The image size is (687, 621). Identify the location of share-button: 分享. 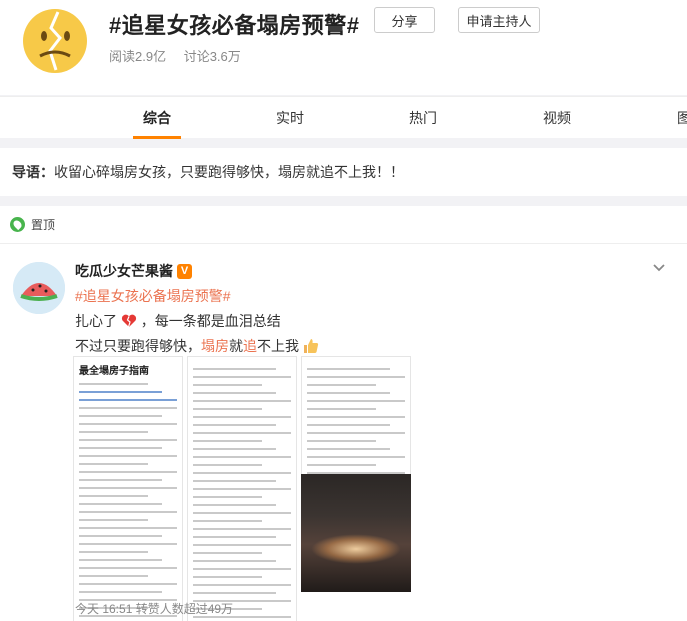
(404, 20).